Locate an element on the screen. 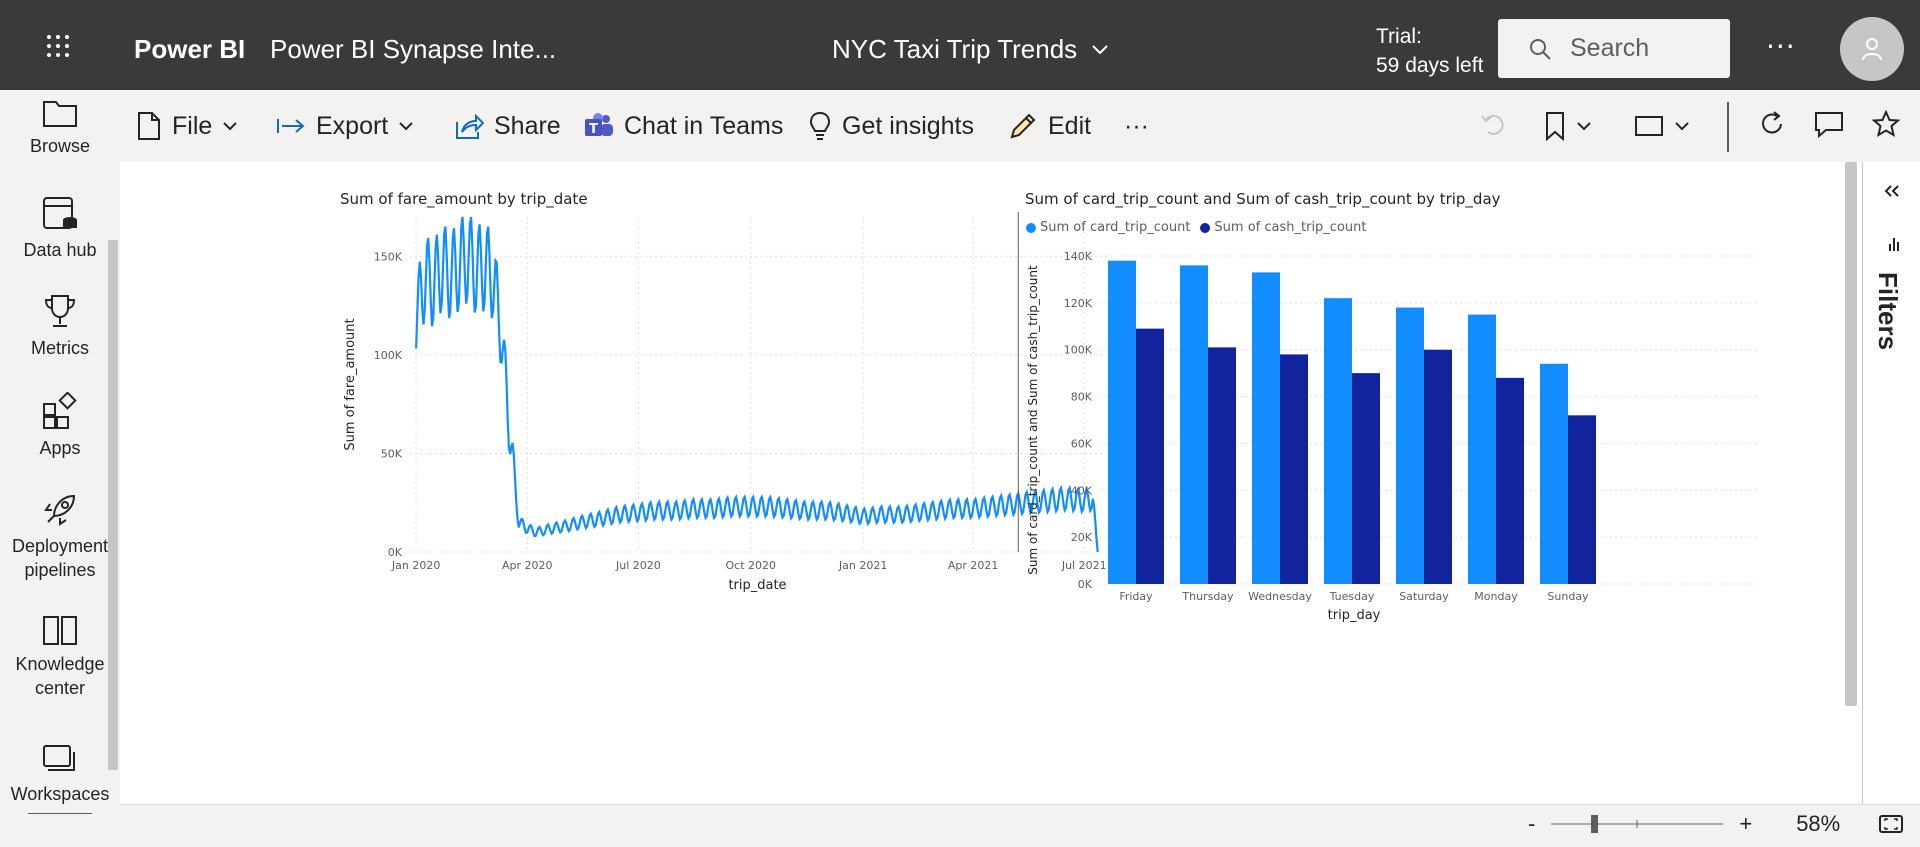  folder-icon is located at coordinates (60, 114).